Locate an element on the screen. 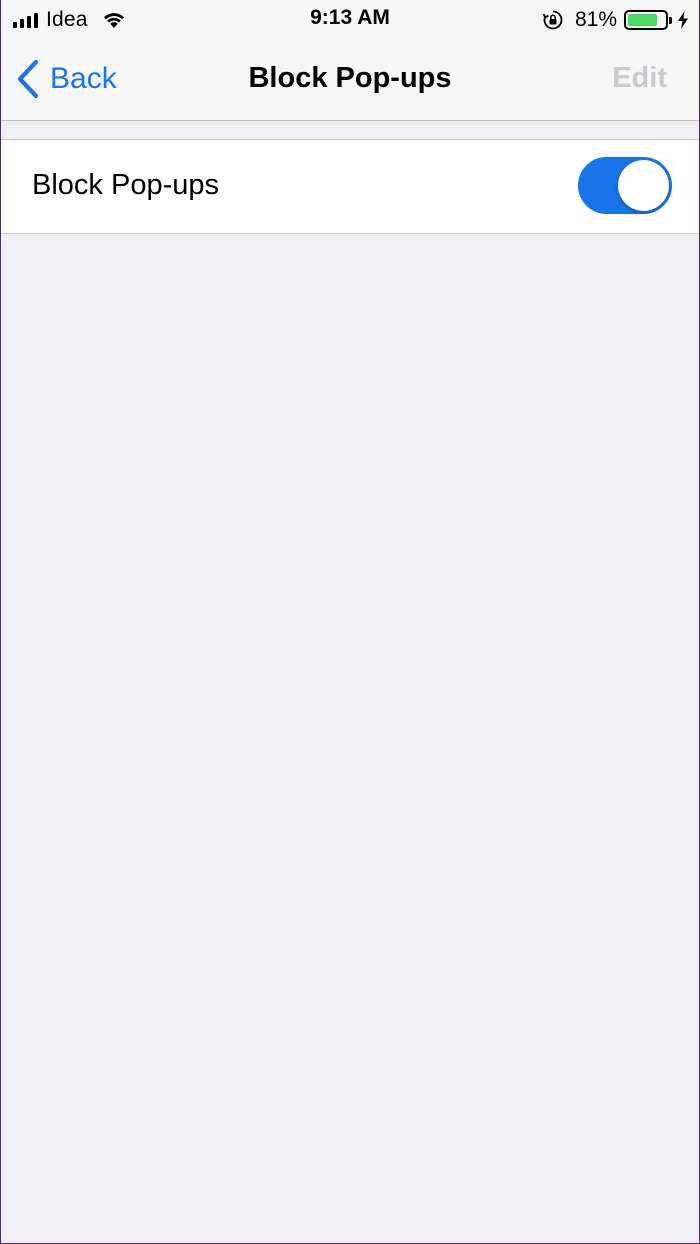 This screenshot has height=1244, width=700. battery-icon is located at coordinates (648, 20).